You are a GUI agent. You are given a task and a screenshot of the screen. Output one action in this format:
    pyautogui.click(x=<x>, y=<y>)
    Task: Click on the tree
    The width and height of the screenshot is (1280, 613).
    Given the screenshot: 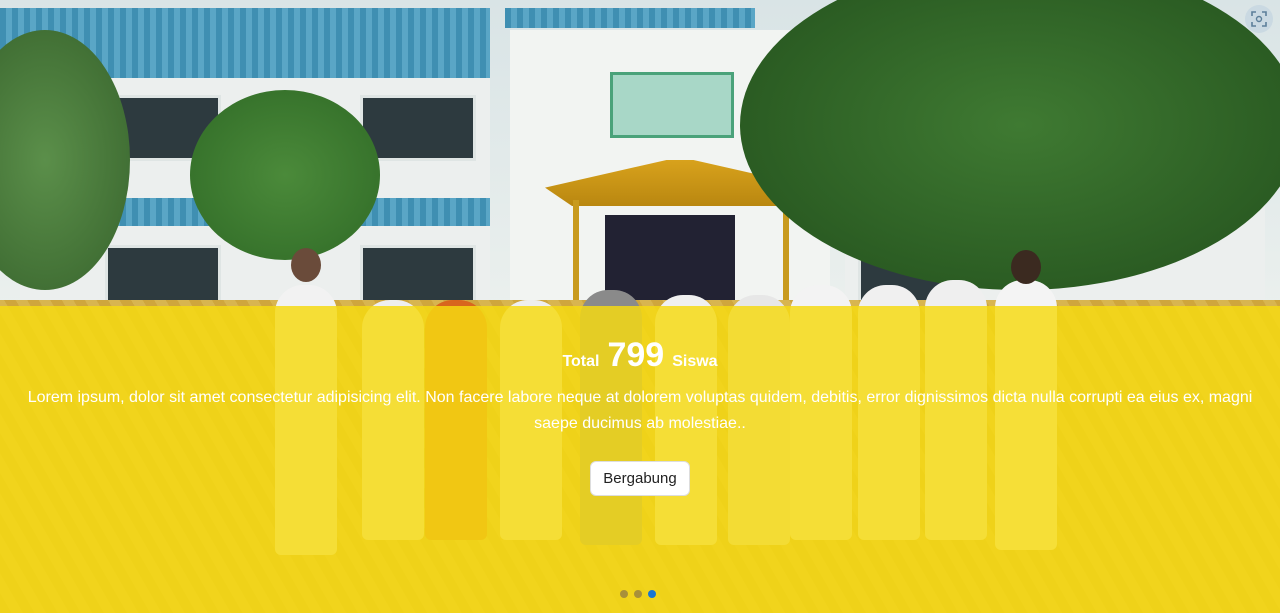 What is the action you would take?
    pyautogui.click(x=285, y=175)
    